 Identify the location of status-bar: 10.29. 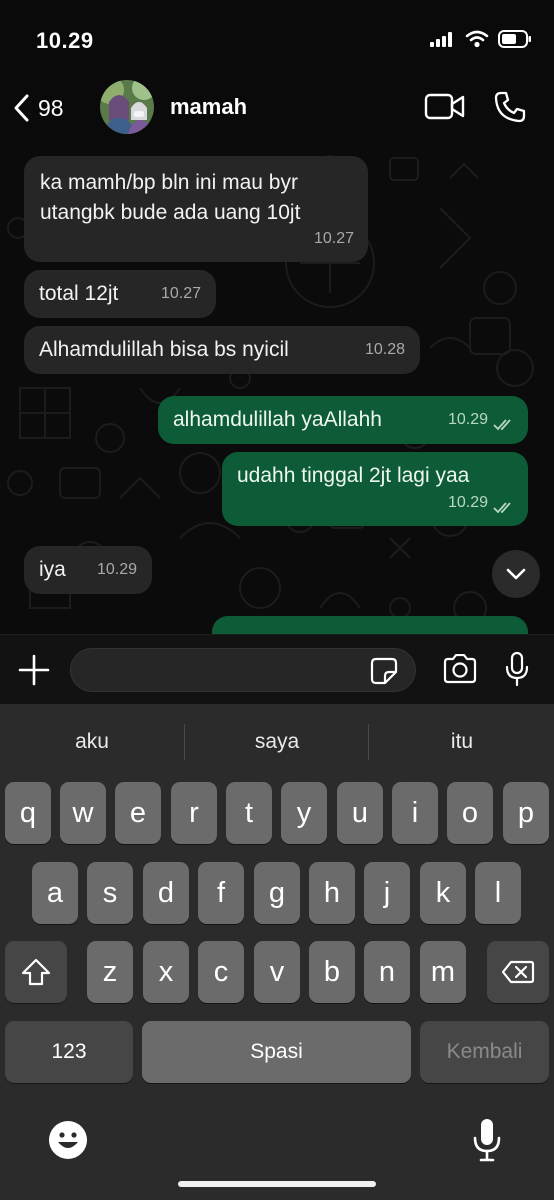
(277, 40).